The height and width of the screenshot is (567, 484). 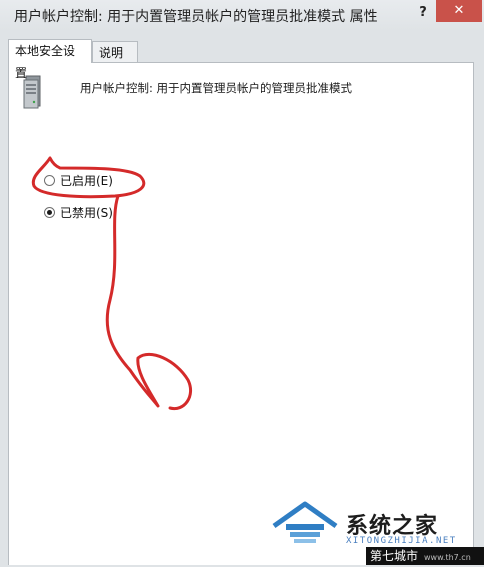 I want to click on tab-explain: 说明, so click(x=115, y=52).